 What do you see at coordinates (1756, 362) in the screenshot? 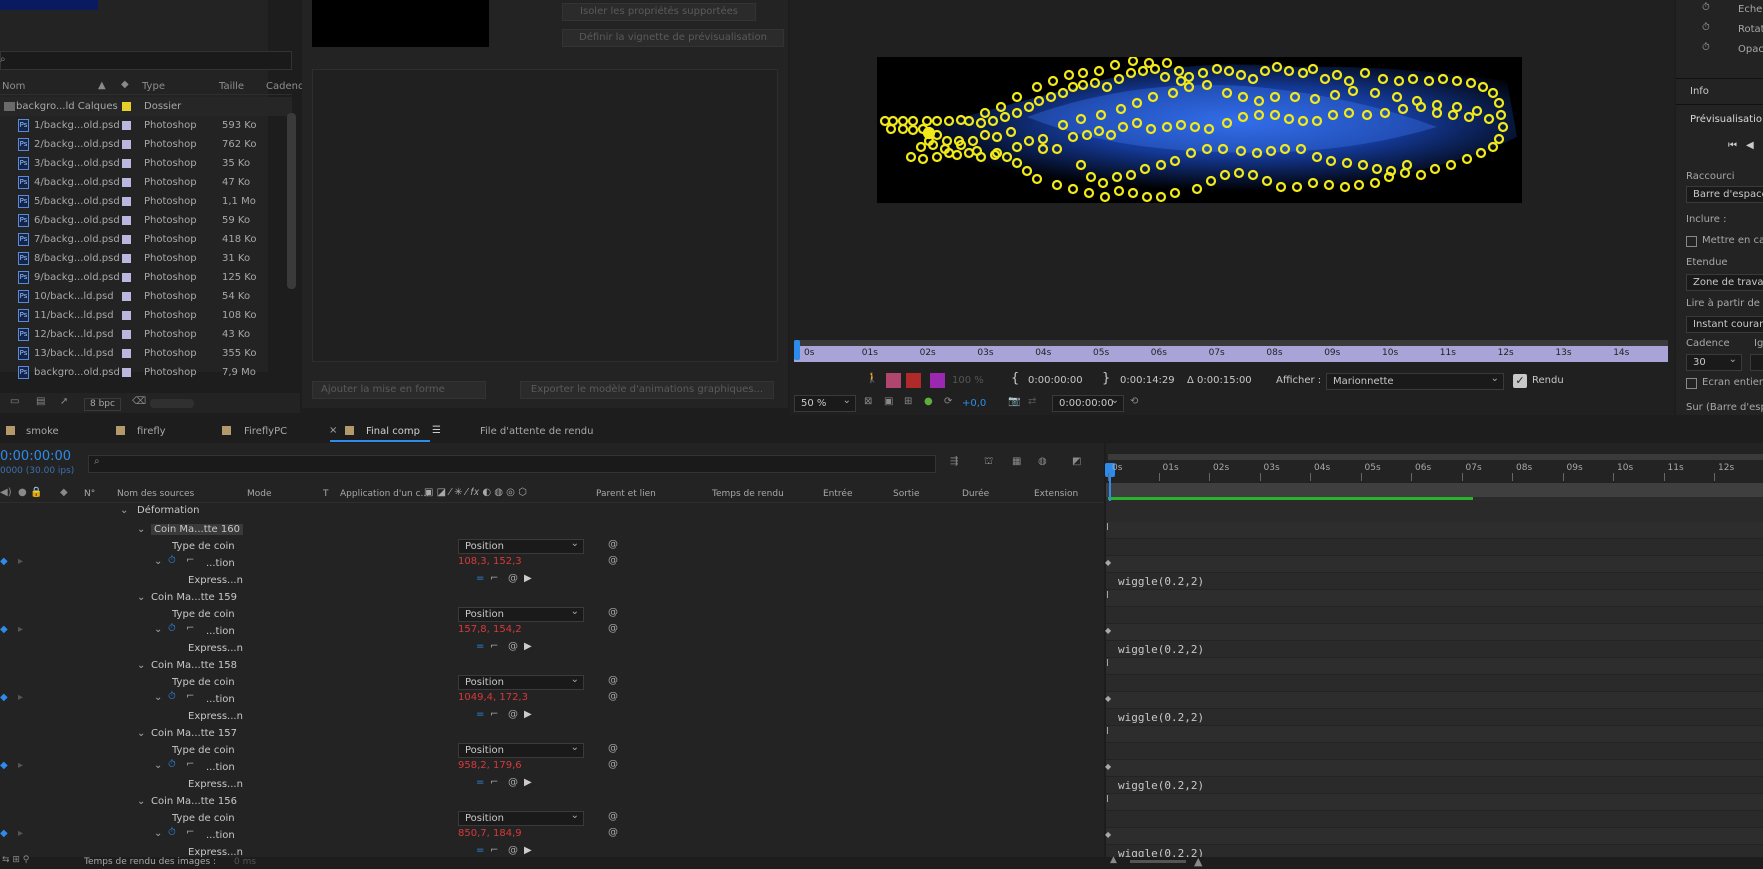
I see `fps-skip-box` at bounding box center [1756, 362].